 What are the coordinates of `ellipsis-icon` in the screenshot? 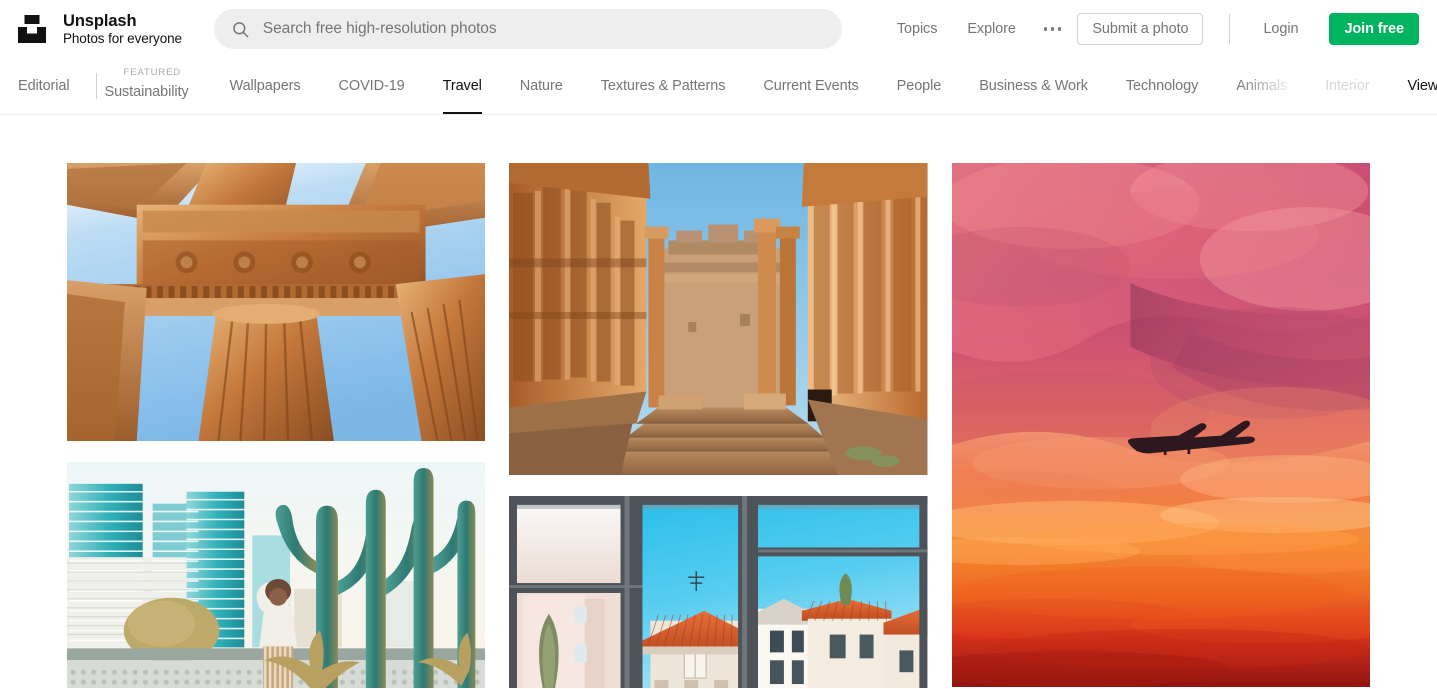 It's located at (1054, 29).